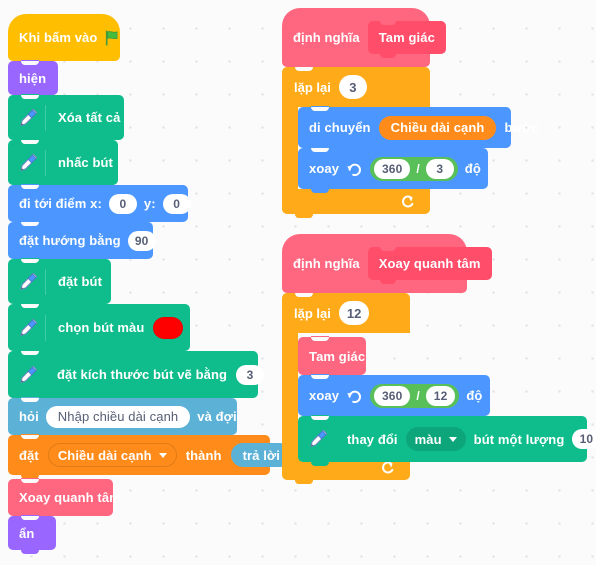 This screenshot has height=565, width=596. Describe the element at coordinates (85, 162) in the screenshot. I see `pen-up-label: nhấc bút` at that location.